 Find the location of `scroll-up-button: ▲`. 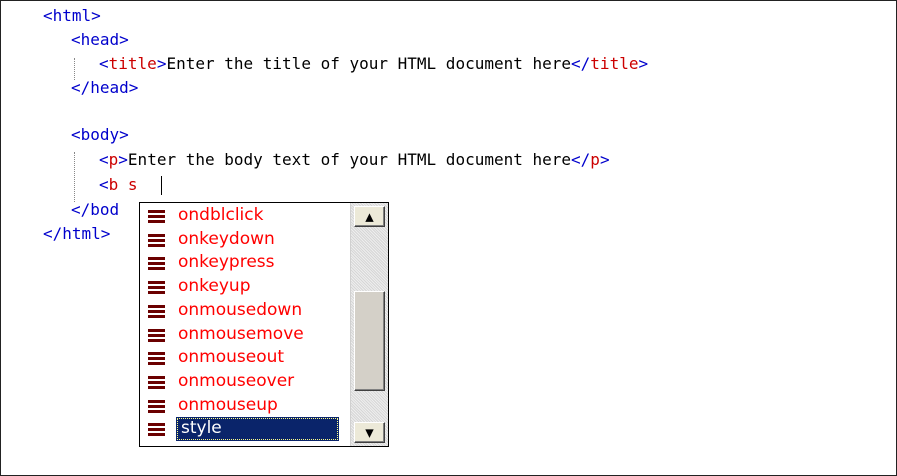

scroll-up-button: ▲ is located at coordinates (369, 216).